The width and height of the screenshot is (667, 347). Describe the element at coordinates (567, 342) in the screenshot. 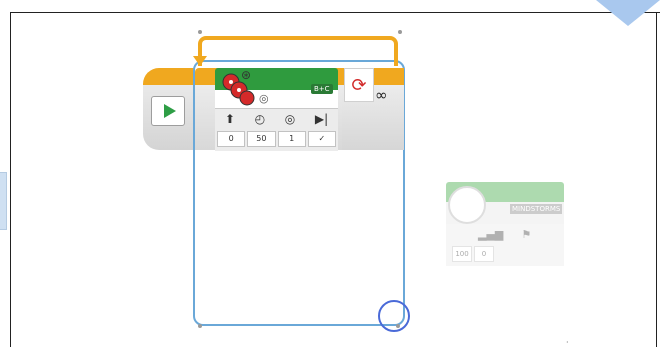

I see `canvas-marker: ·` at that location.